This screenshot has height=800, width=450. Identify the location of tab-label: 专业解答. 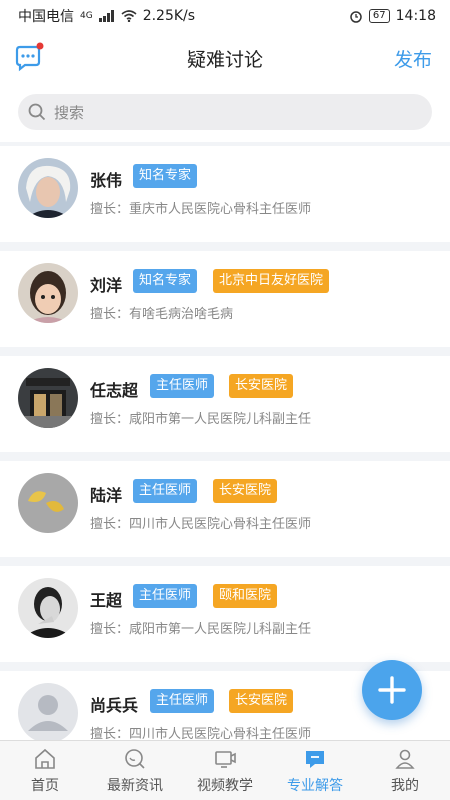
(315, 785).